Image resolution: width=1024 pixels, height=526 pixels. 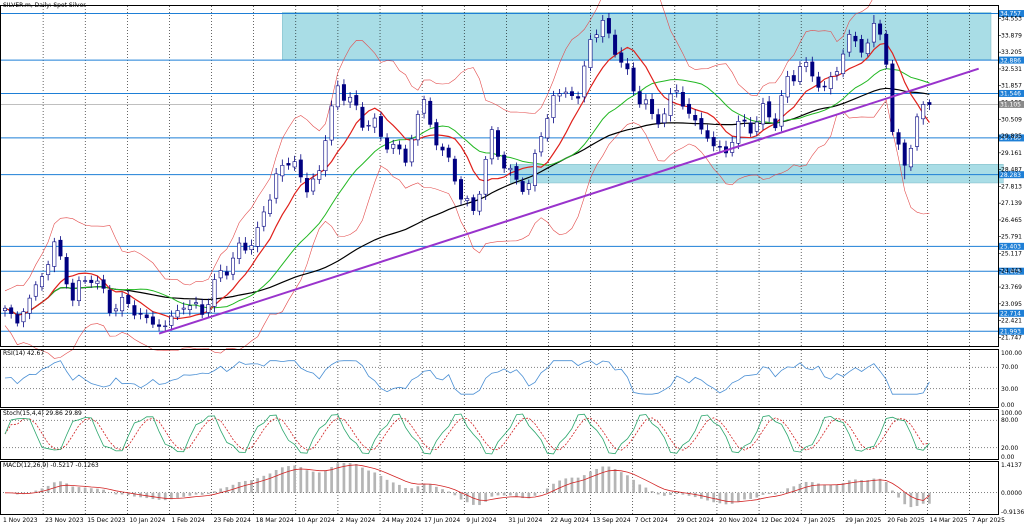 What do you see at coordinates (612, 520) in the screenshot?
I see `x-tick-label: 13 Sep 2024` at bounding box center [612, 520].